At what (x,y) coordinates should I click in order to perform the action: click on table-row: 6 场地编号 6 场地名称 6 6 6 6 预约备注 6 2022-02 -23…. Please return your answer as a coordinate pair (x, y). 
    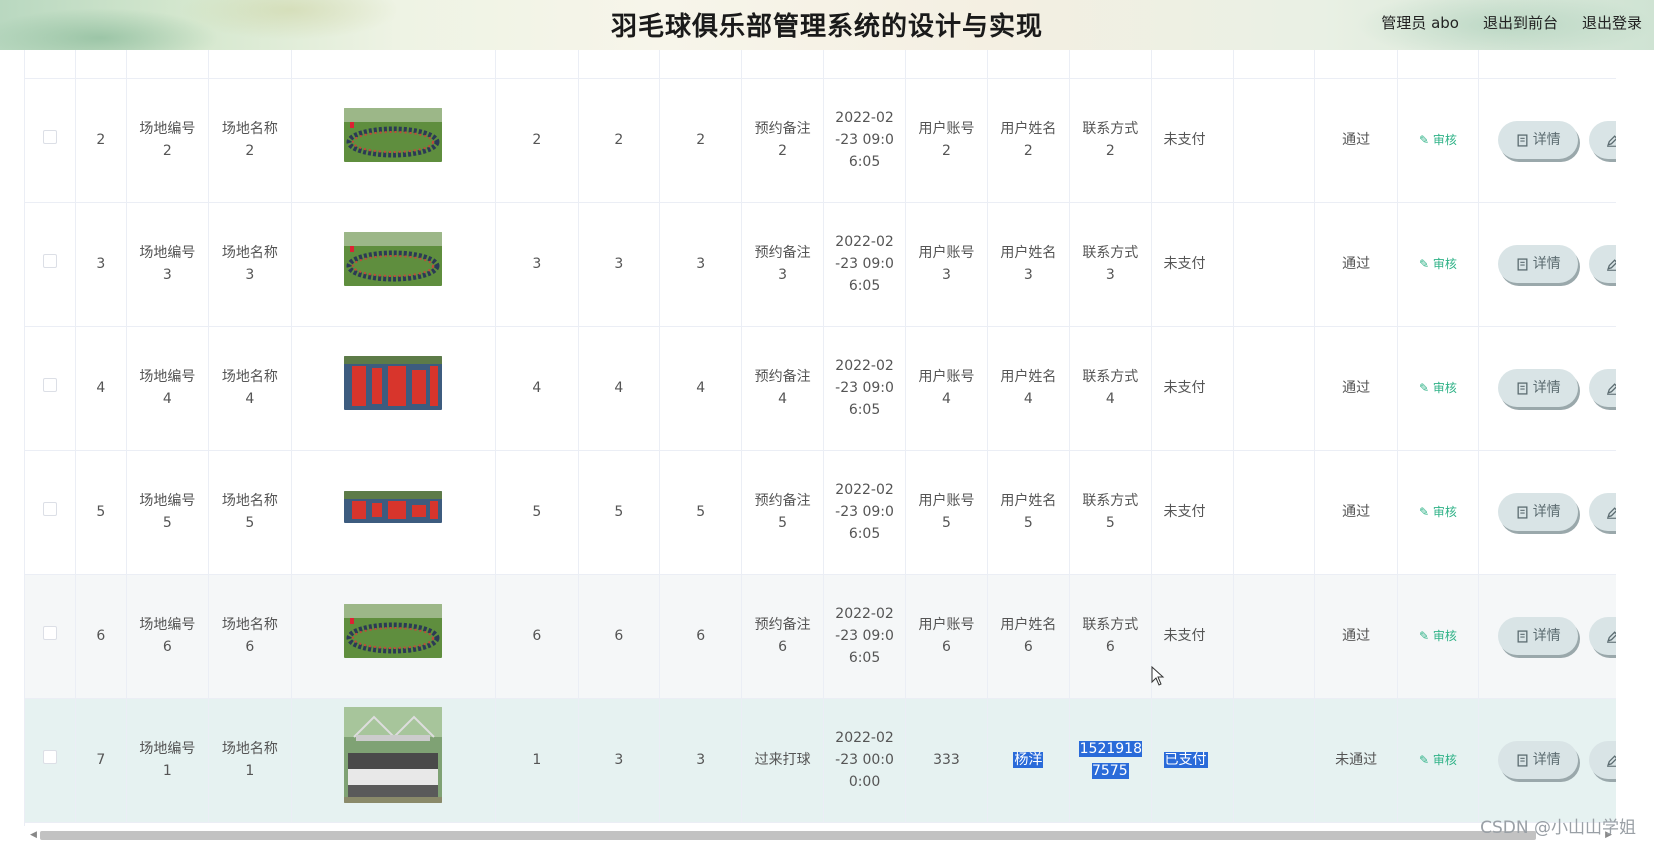
    Looking at the image, I should click on (820, 636).